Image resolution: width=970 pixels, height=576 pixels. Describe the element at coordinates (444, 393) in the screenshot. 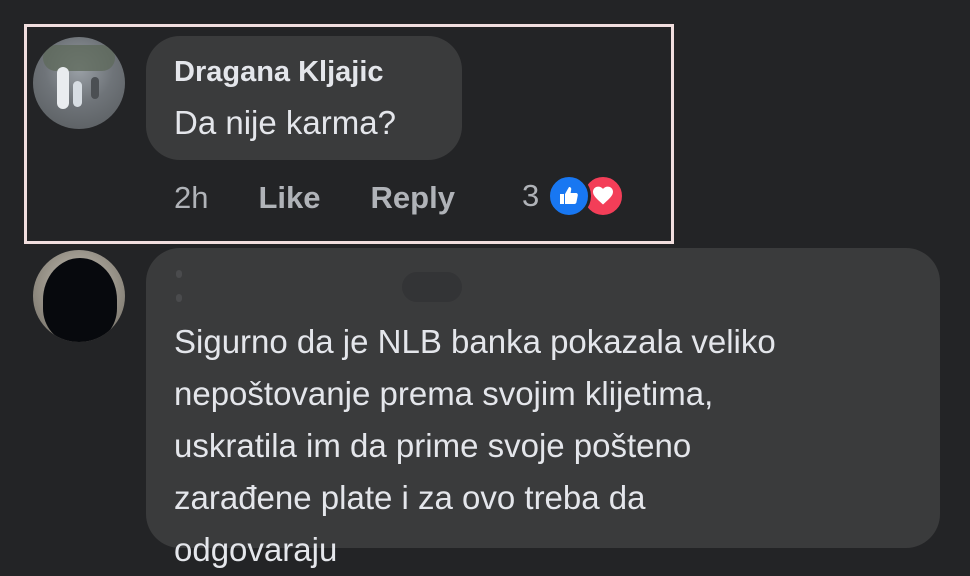

I see `comment-text-line: nepoštovanje prema svojim klijetima,` at that location.